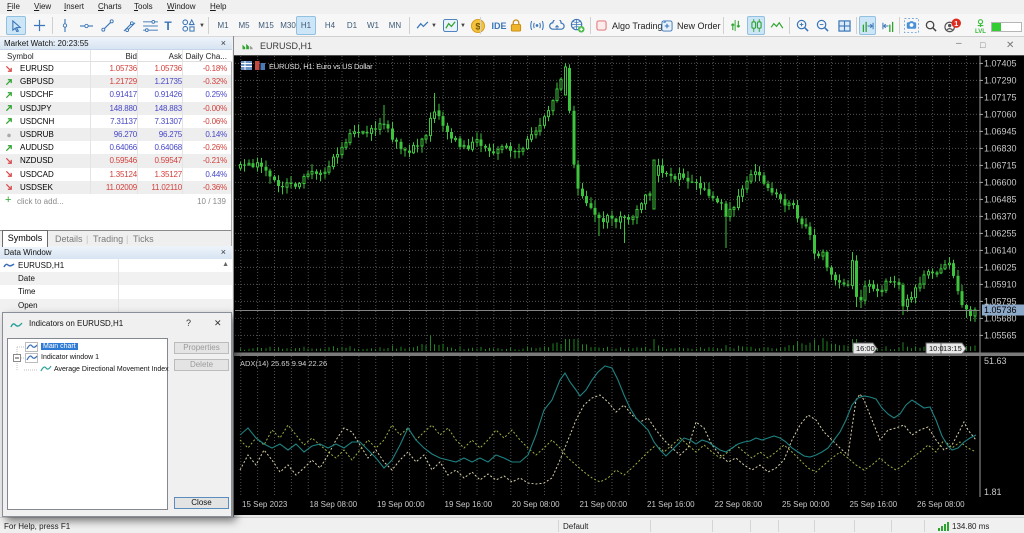 This screenshot has height=533, width=1024. What do you see at coordinates (671, 504) in the screenshot?
I see `svg-text: 21 Sep 16:00` at bounding box center [671, 504].